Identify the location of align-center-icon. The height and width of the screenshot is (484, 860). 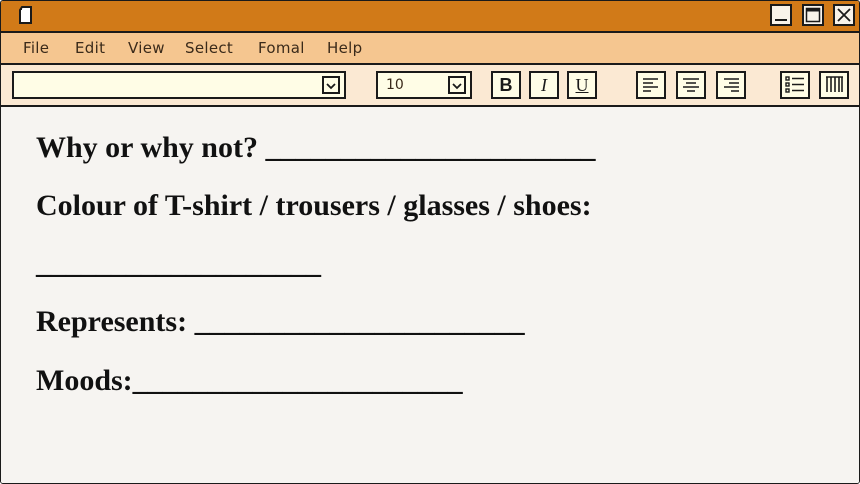
(691, 85).